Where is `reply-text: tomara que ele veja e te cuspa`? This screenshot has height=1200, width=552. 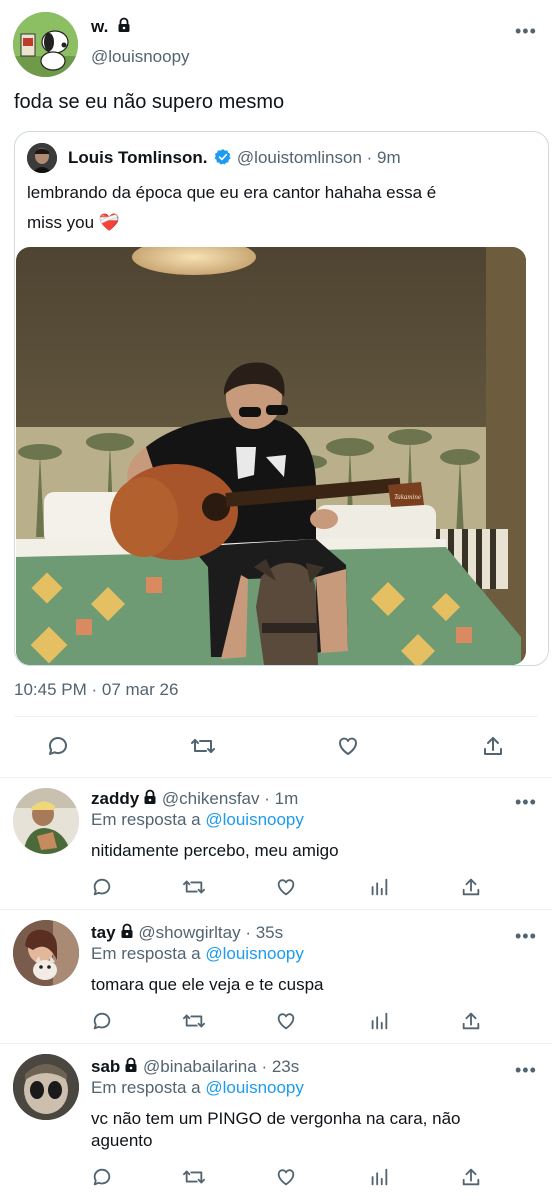
reply-text: tomara que ele veja e te cuspa is located at coordinates (207, 984).